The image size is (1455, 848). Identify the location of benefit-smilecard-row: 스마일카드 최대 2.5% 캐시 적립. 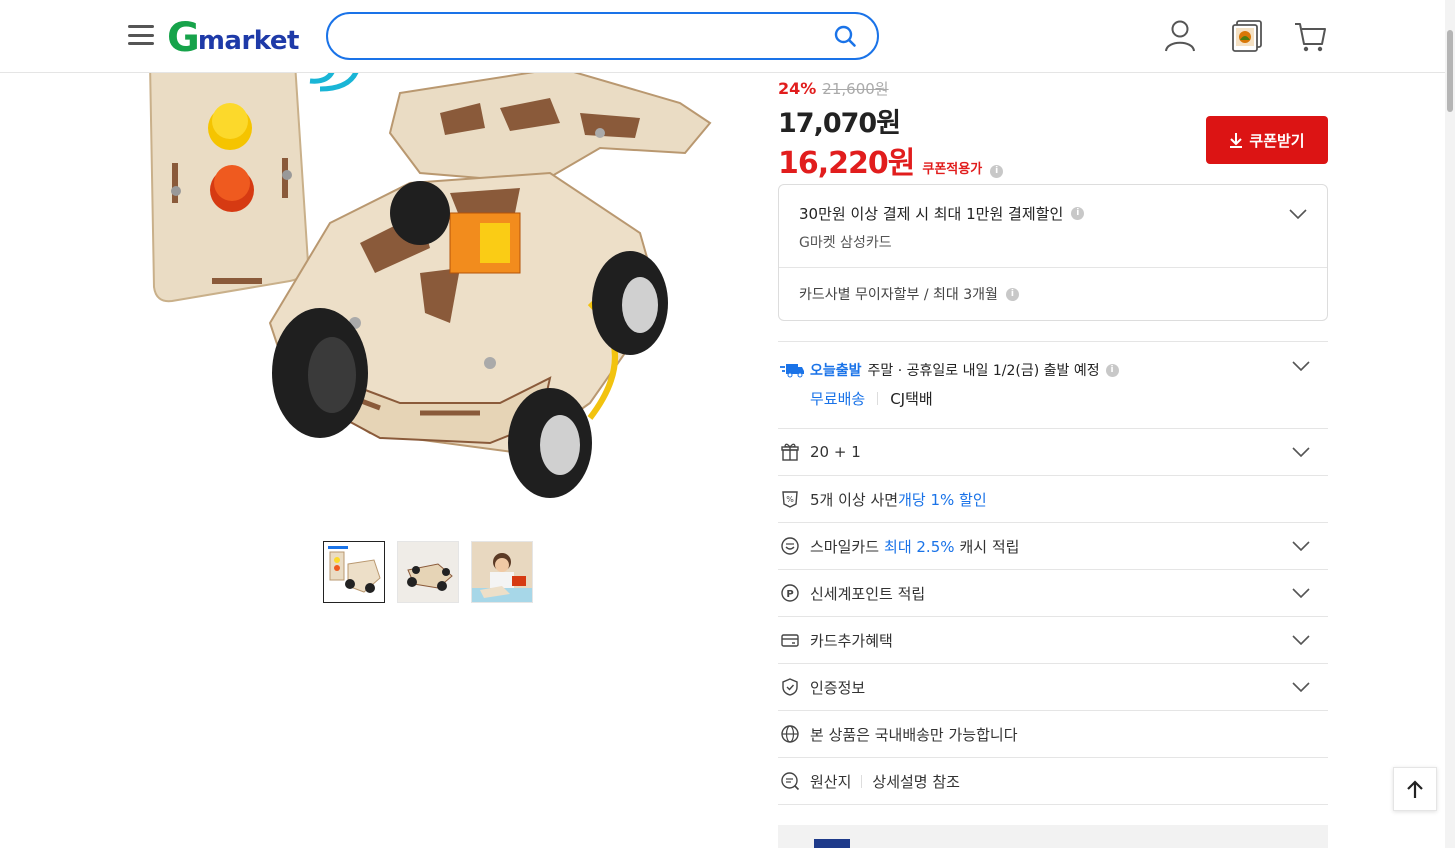
(1053, 546).